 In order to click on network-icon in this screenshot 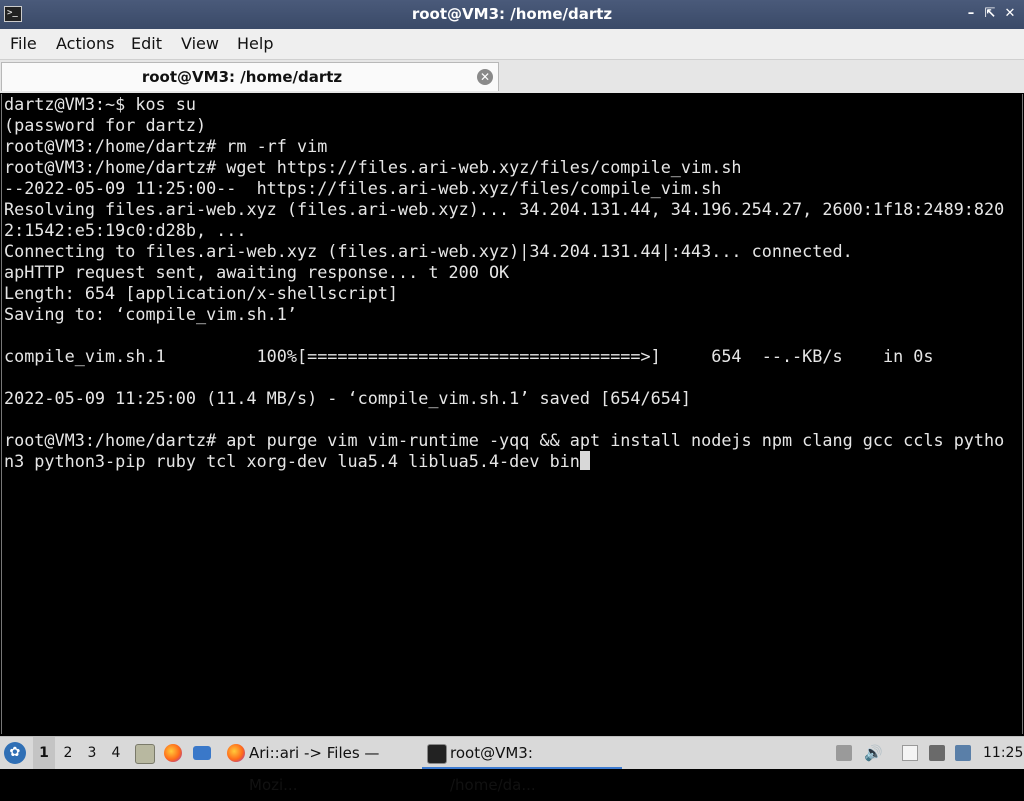, I will do `click(937, 753)`.